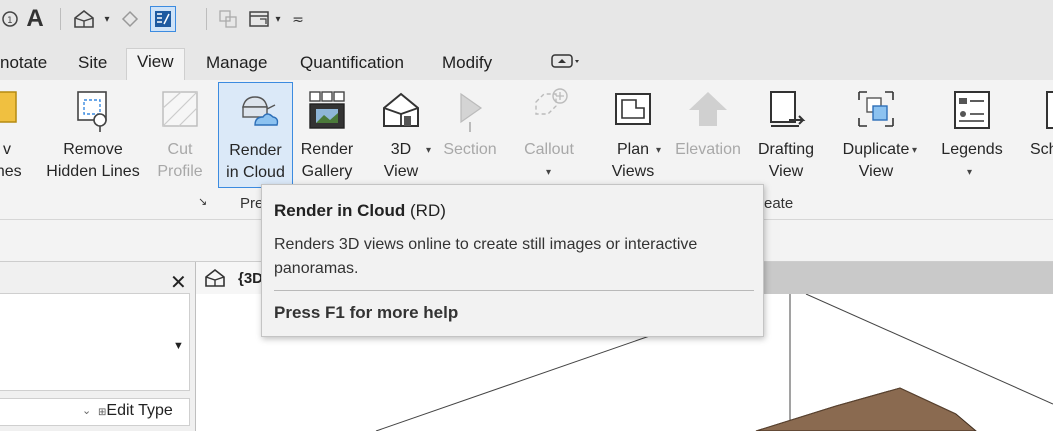 Image resolution: width=1053 pixels, height=431 pixels. I want to click on svg-text: 1, so click(10, 21).